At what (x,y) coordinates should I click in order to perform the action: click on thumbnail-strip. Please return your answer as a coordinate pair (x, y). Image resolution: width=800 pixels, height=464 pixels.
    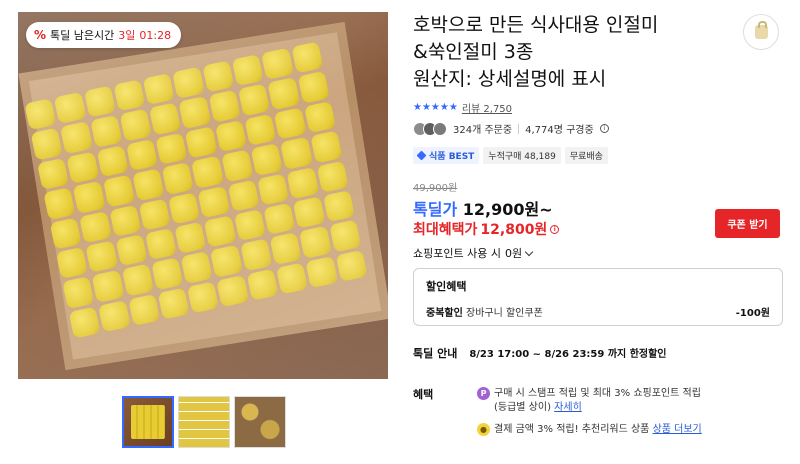
    Looking at the image, I should click on (204, 422).